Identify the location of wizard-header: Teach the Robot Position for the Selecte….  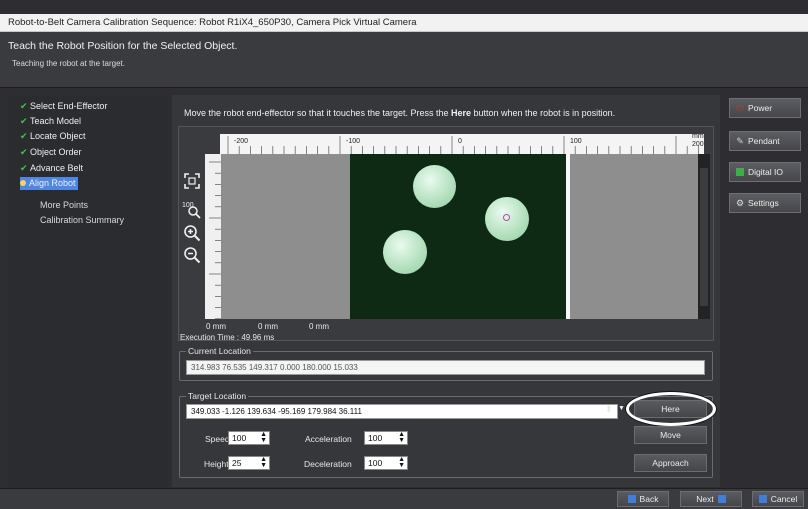
(404, 60).